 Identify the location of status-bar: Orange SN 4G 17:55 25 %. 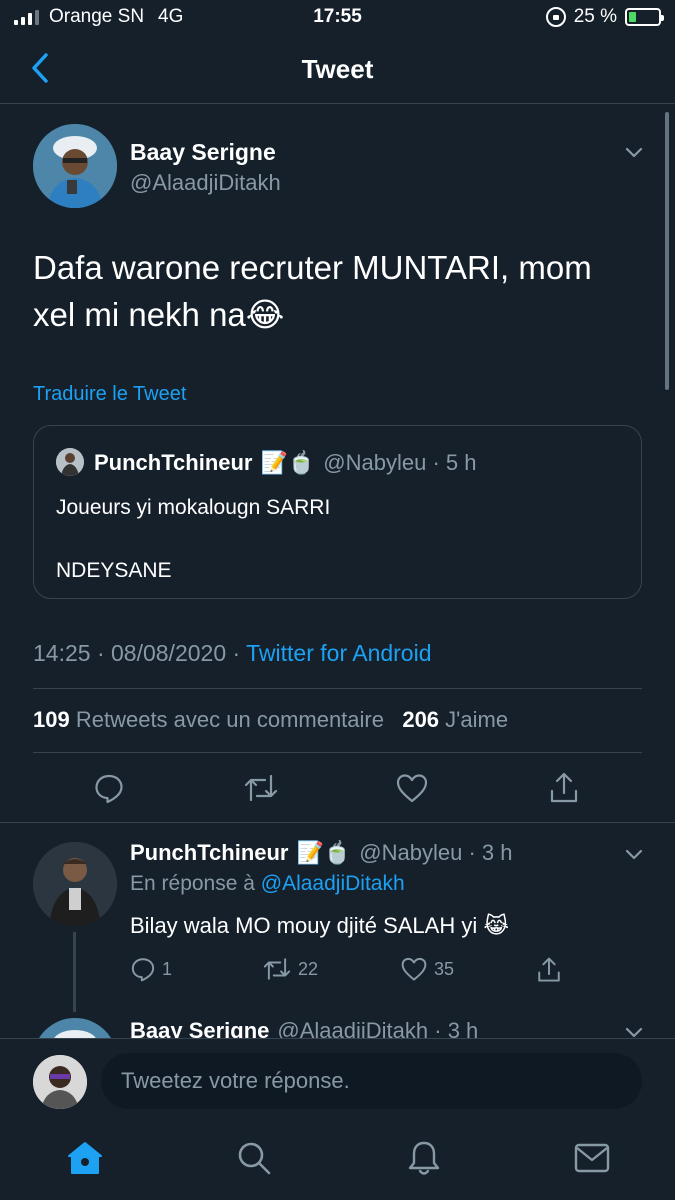
(337, 18).